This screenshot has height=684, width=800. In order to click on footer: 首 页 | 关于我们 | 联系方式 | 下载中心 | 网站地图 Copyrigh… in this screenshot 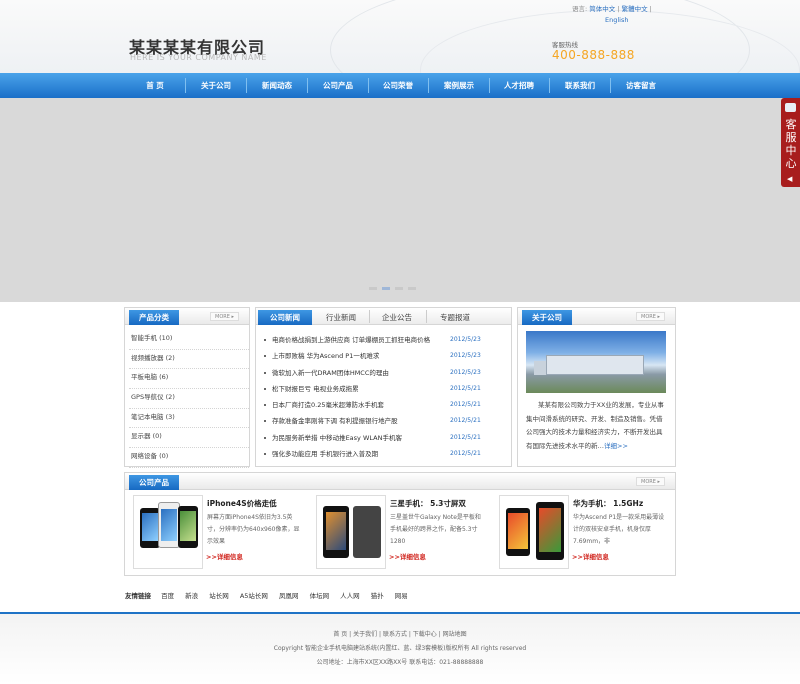, I will do `click(400, 648)`.